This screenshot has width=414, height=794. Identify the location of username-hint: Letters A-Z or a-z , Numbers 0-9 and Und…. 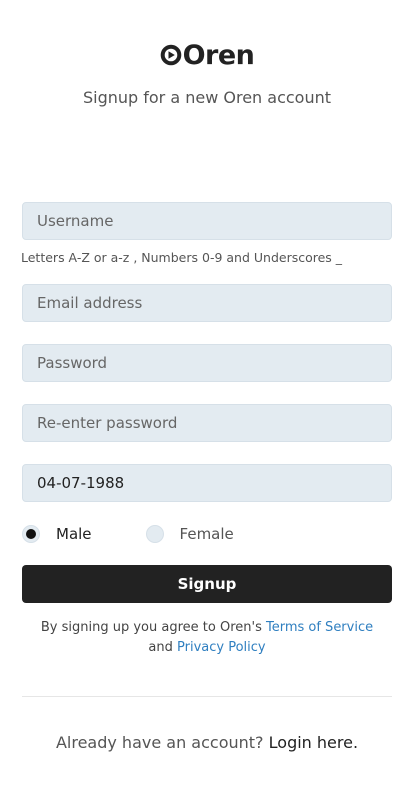
(182, 257).